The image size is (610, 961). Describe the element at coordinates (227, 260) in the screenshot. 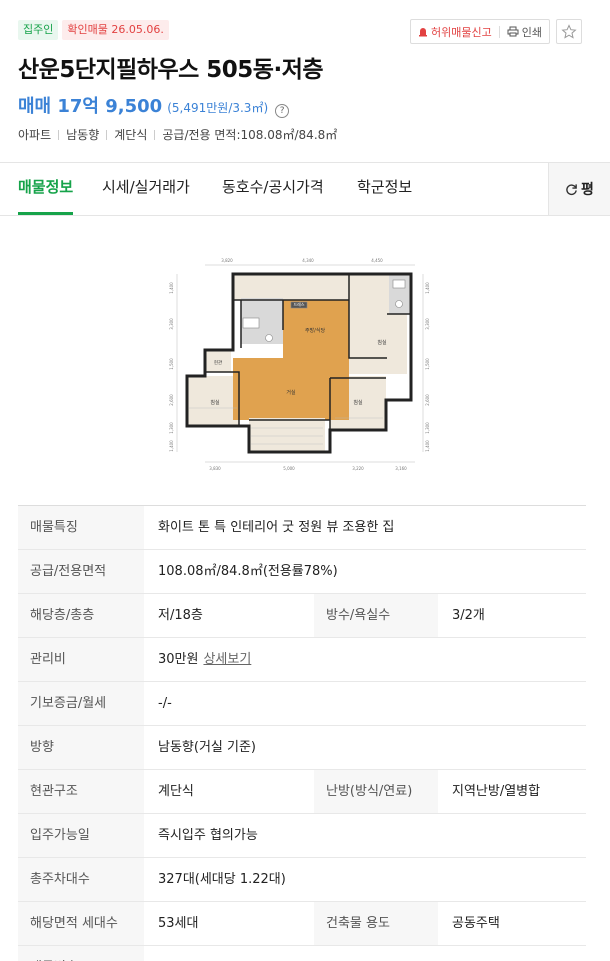

I see `dim-top-1: 3,820` at that location.